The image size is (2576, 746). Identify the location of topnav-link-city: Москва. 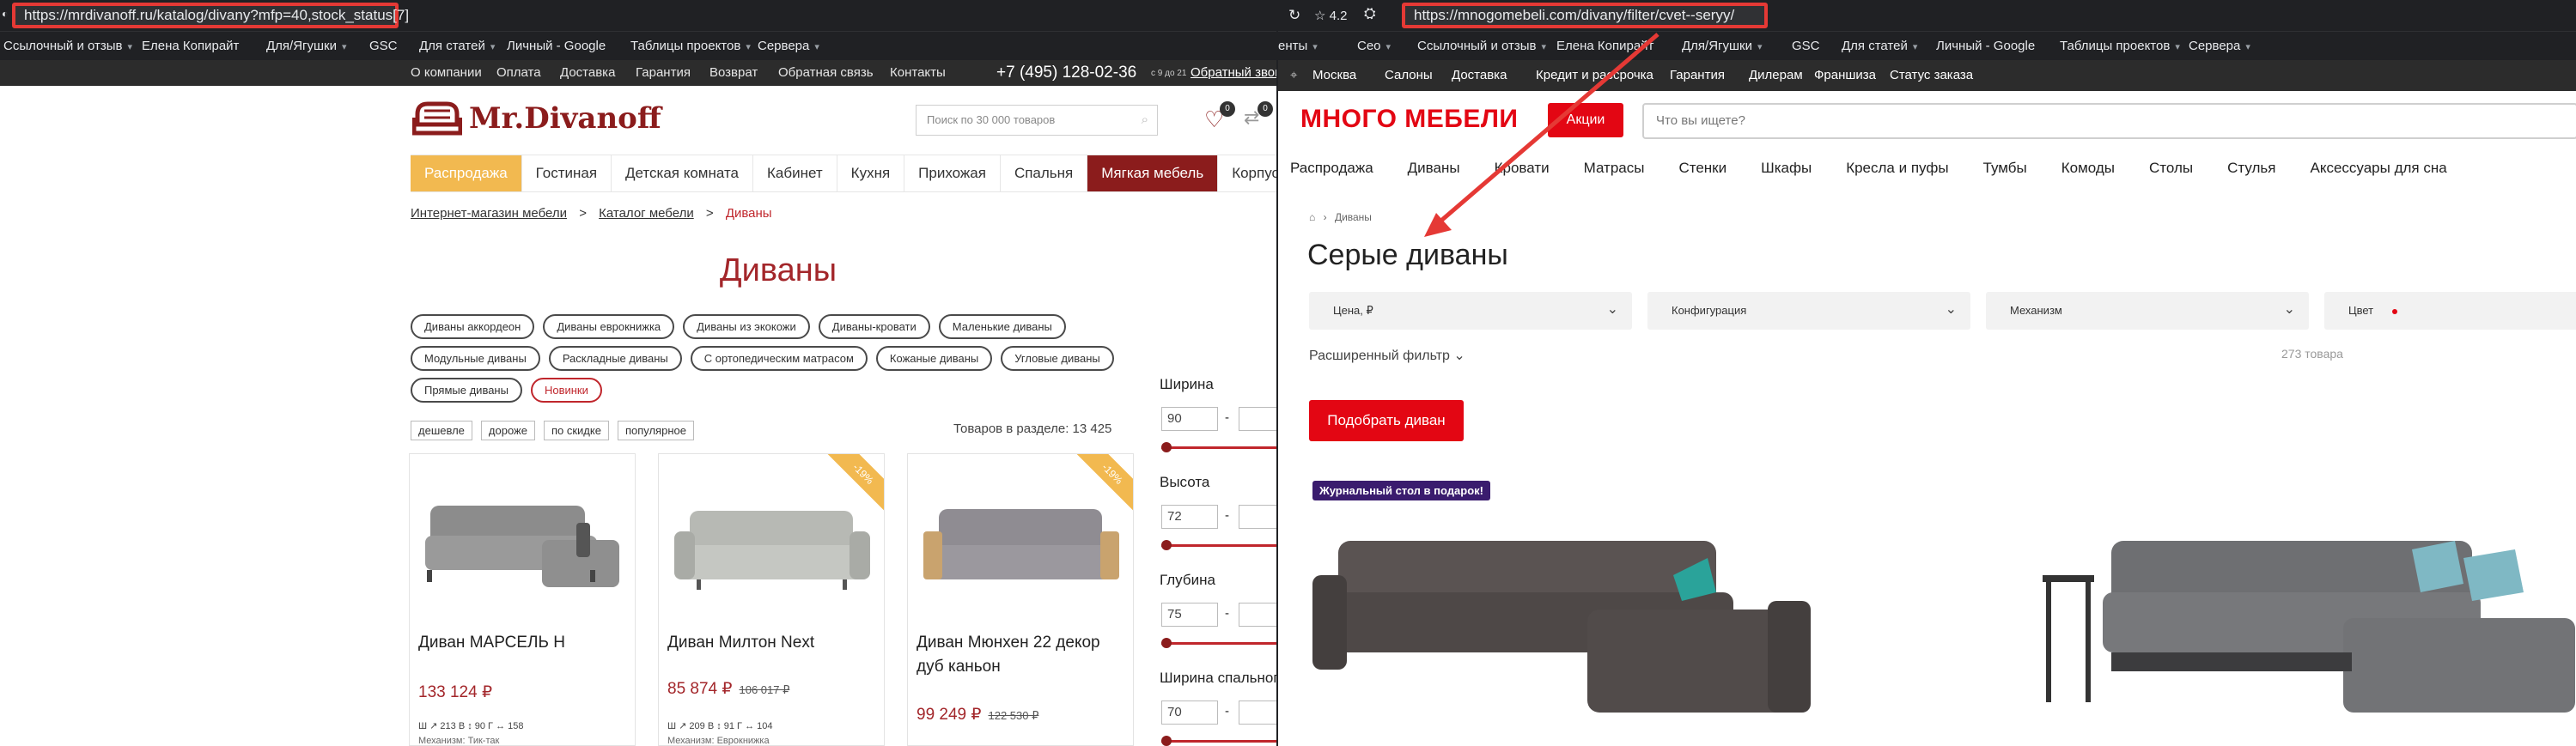
(1334, 75).